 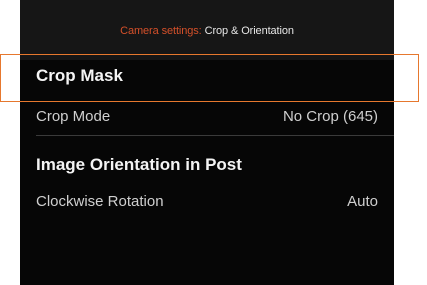 What do you see at coordinates (73, 116) in the screenshot?
I see `crop-mode-label: Crop Mode` at bounding box center [73, 116].